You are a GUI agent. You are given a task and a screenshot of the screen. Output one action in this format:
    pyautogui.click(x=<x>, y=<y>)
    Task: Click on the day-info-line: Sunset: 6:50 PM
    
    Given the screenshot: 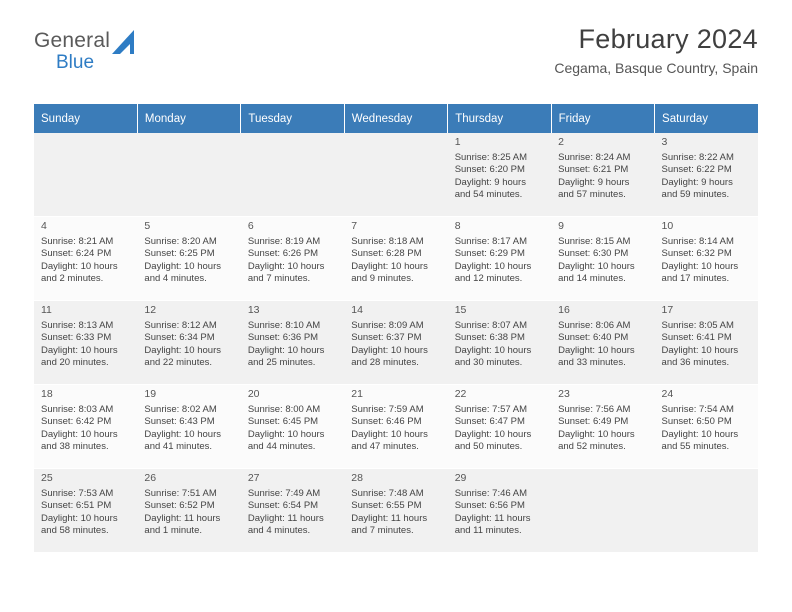 What is the action you would take?
    pyautogui.click(x=696, y=422)
    